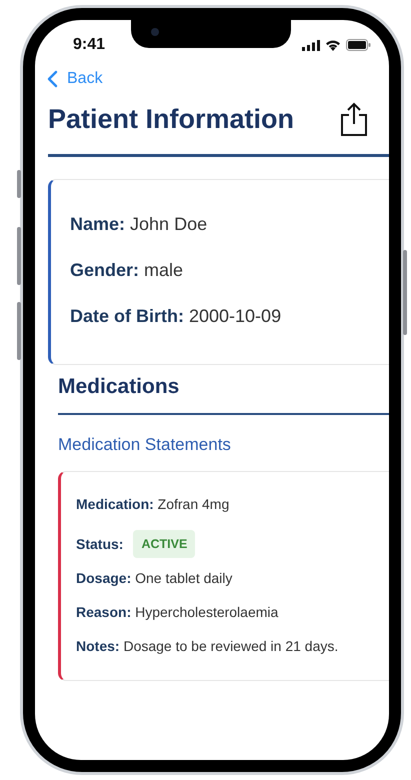 The height and width of the screenshot is (780, 411). Describe the element at coordinates (127, 271) in the screenshot. I see `field-text: Gender: male` at that location.